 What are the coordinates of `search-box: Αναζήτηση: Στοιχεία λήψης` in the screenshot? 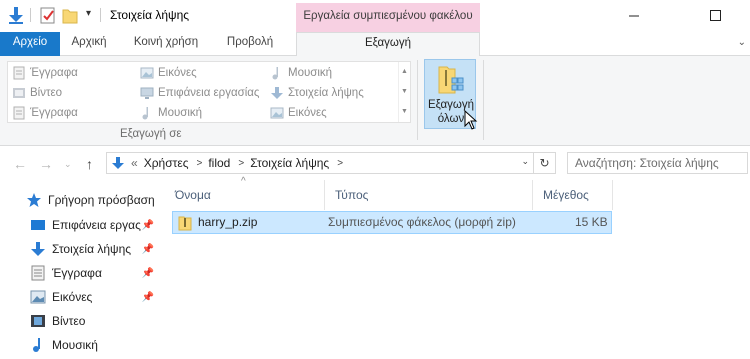 It's located at (657, 163).